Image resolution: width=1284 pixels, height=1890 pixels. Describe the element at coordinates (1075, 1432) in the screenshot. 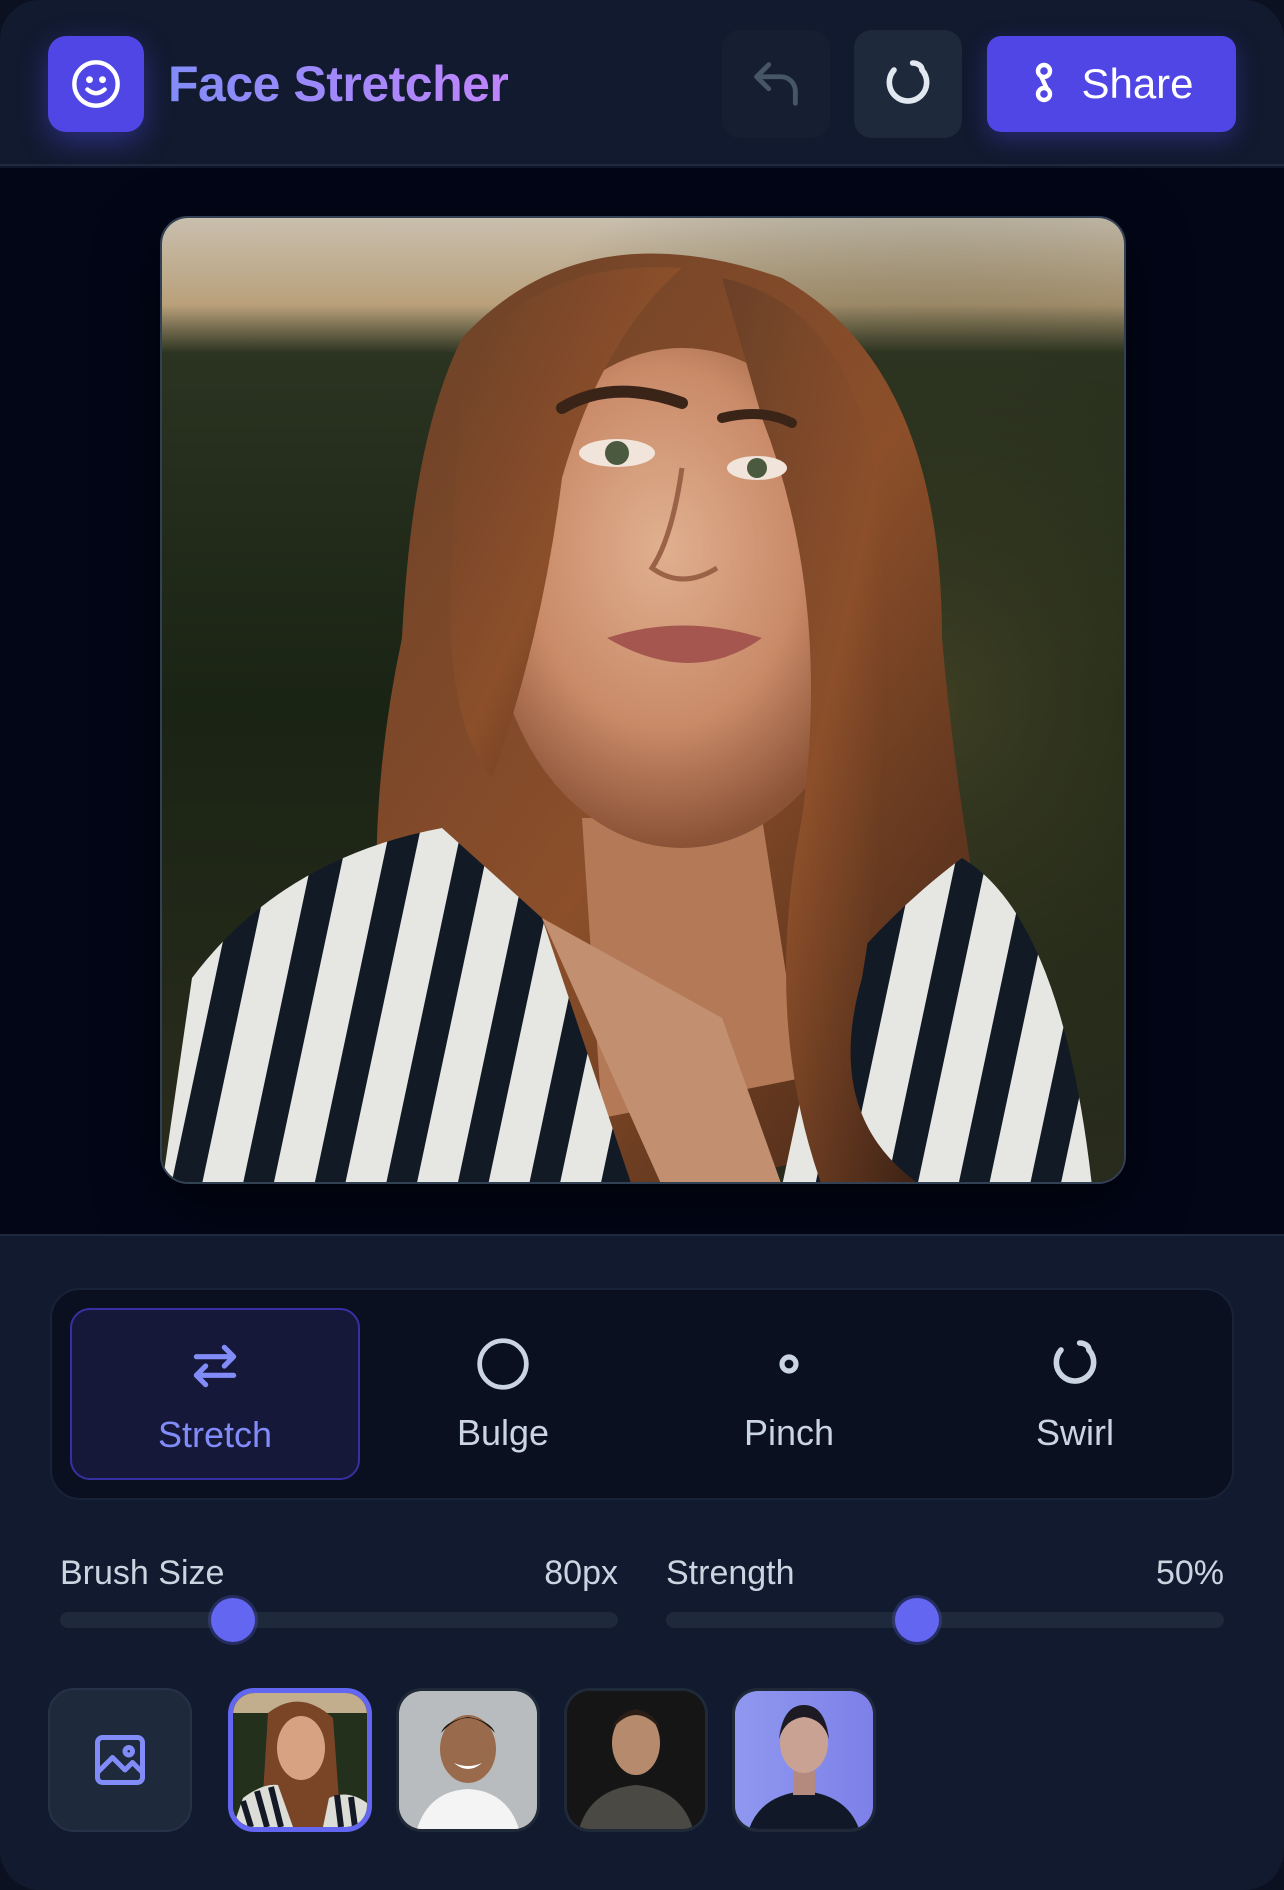

I see `tool-swirl-label: Swirl` at that location.